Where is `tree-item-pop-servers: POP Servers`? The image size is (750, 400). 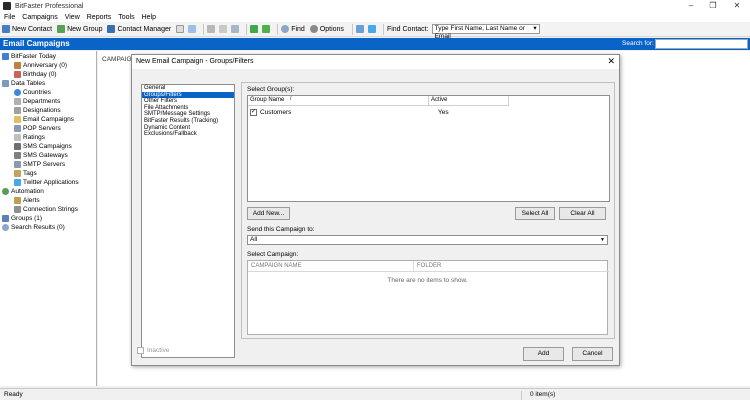
tree-item-pop-servers: POP Servers is located at coordinates (37, 128).